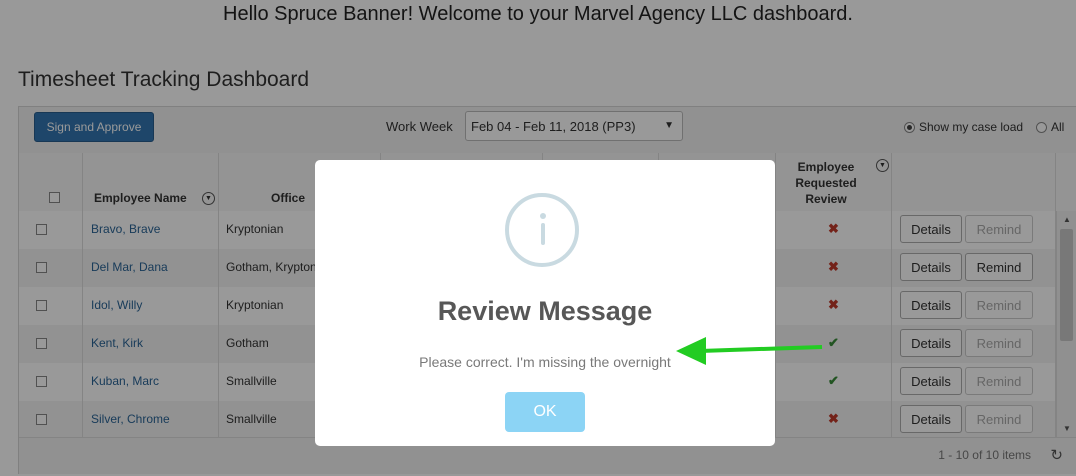  Describe the element at coordinates (749, 351) in the screenshot. I see `annotation-arrow-icon` at that location.